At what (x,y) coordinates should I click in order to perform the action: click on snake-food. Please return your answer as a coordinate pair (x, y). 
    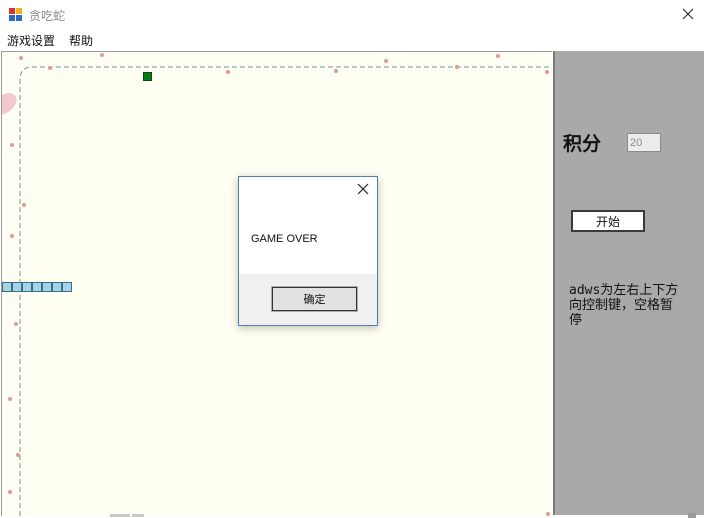
    Looking at the image, I should click on (147, 76).